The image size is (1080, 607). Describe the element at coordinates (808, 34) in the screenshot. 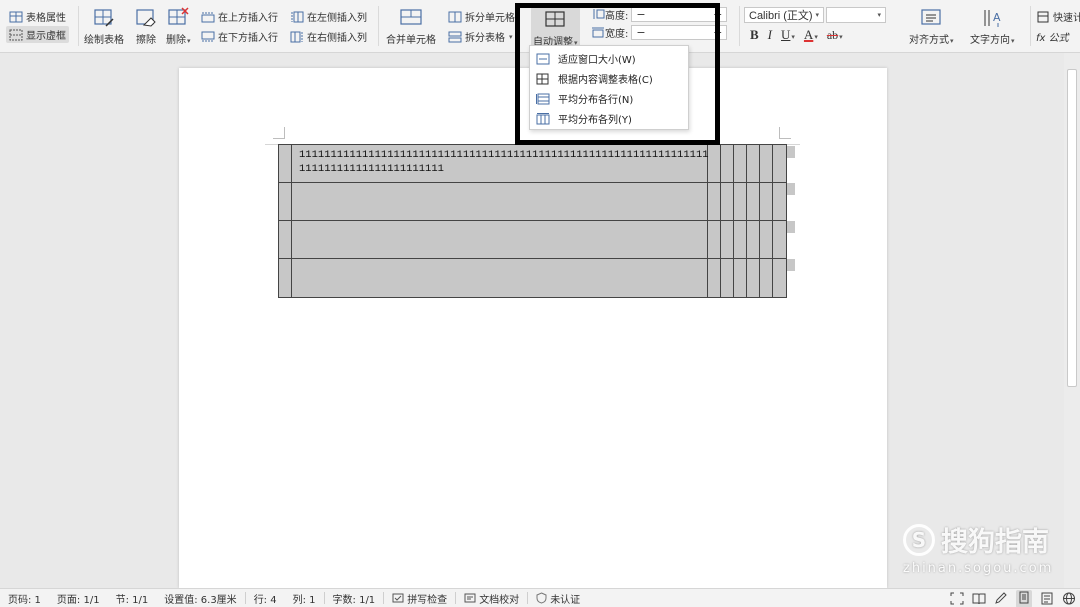

I see `font-color-button: A` at that location.